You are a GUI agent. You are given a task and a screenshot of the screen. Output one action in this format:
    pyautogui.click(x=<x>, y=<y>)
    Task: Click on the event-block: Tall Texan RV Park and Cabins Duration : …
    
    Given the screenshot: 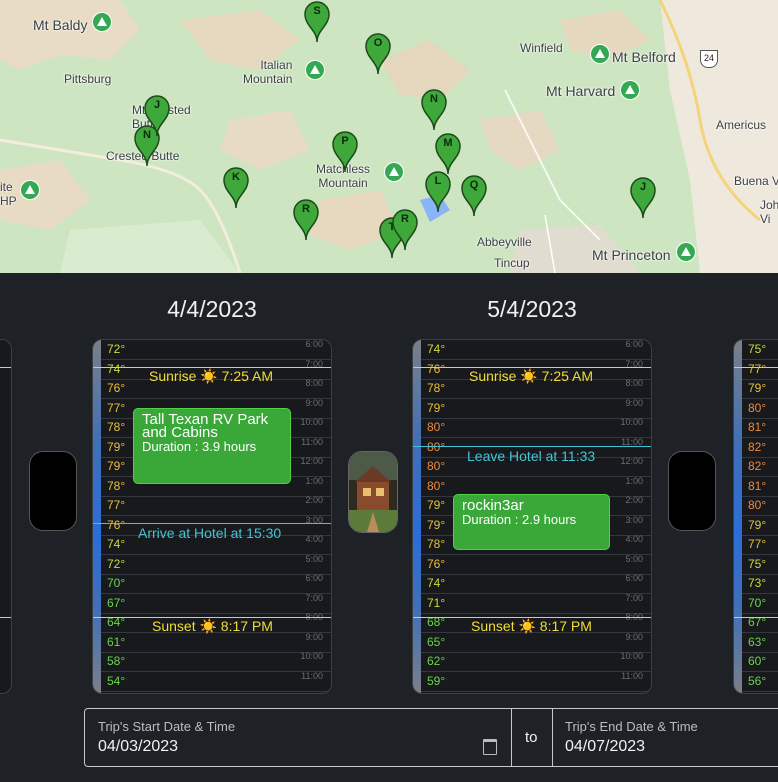 What is the action you would take?
    pyautogui.click(x=212, y=446)
    